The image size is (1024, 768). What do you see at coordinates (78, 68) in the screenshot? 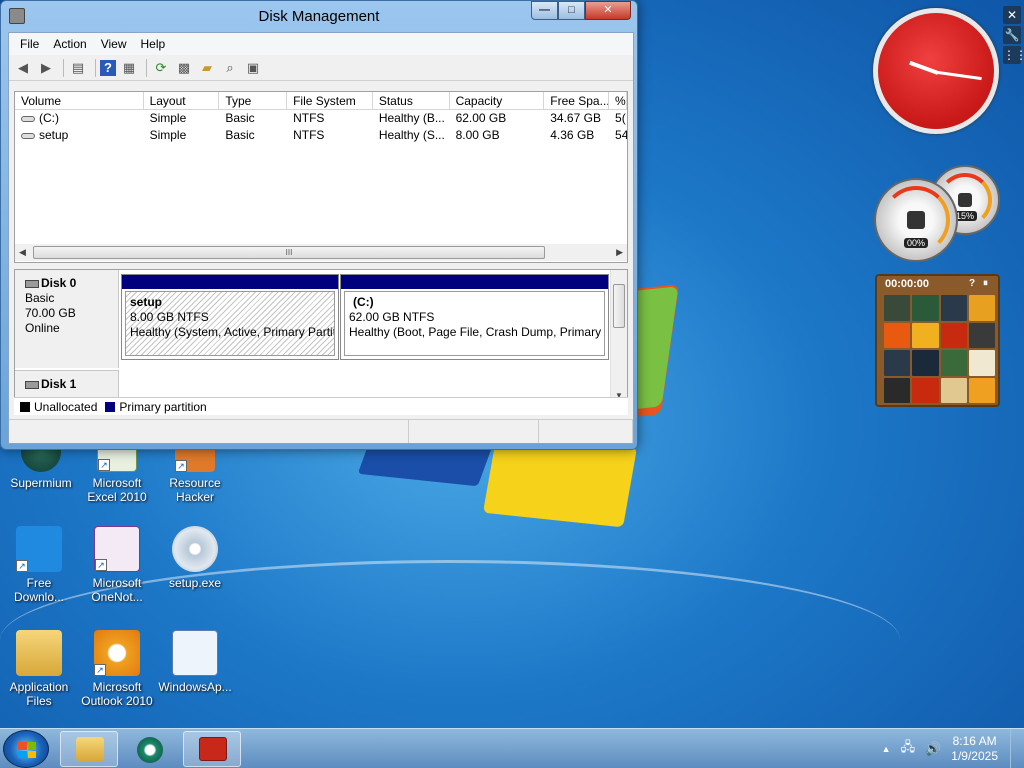
I see `show-hide-tree-icon: ▤` at bounding box center [78, 68].